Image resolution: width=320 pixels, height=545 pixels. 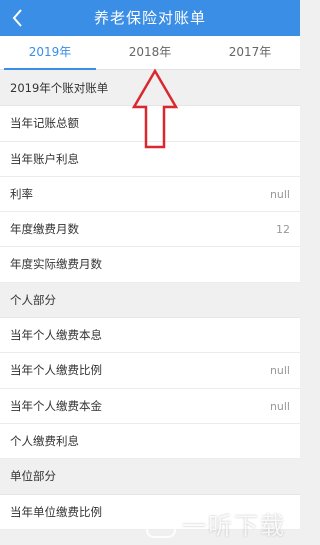 I want to click on row-label: 年度实际缴费月数, so click(x=56, y=264).